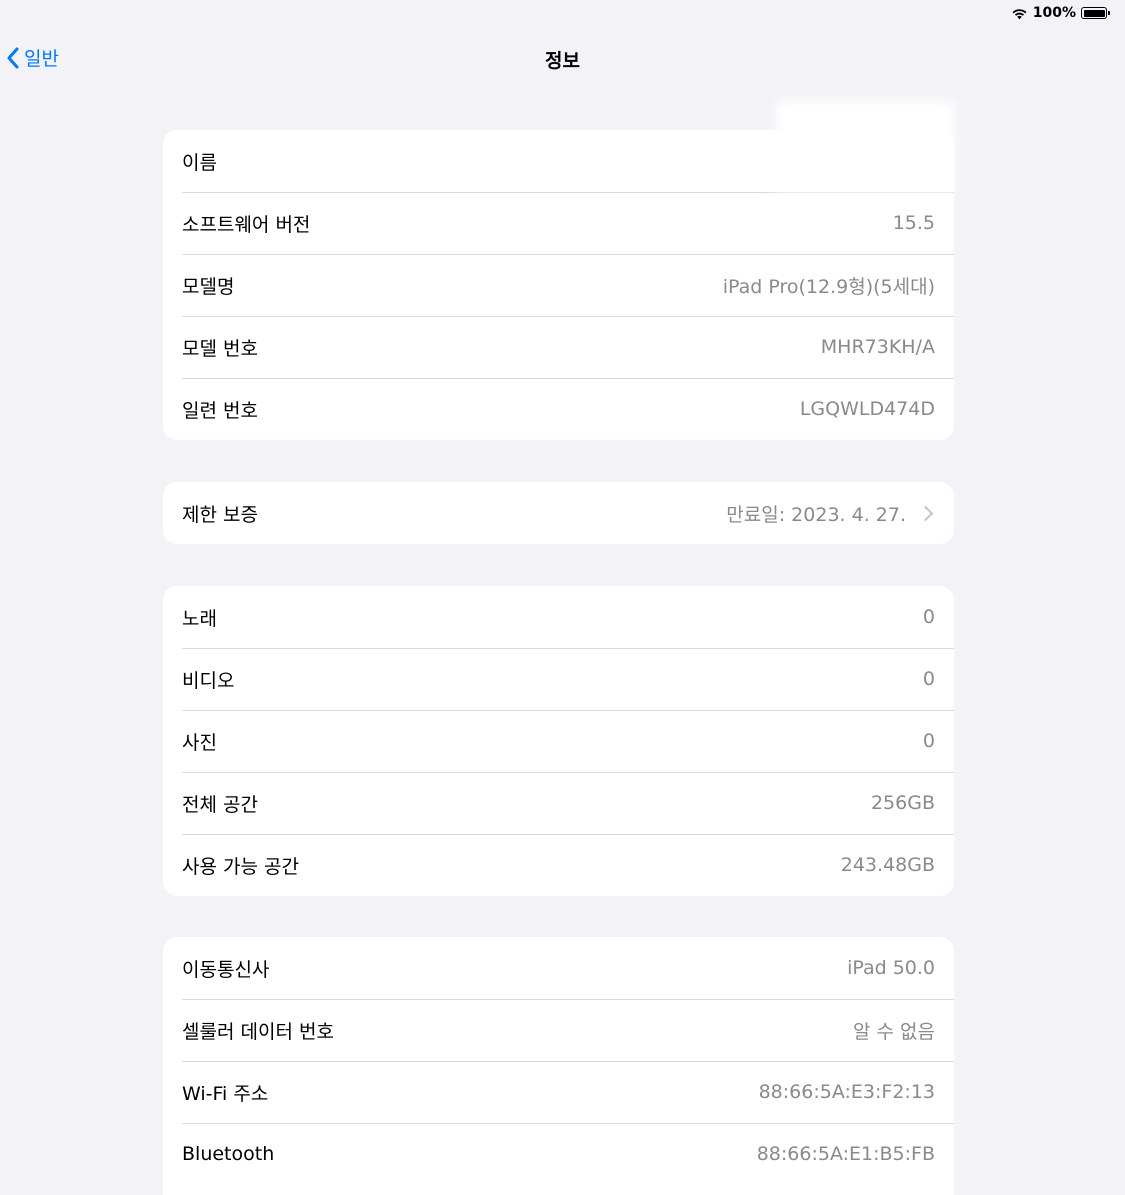  I want to click on redacted-area, so click(865, 146).